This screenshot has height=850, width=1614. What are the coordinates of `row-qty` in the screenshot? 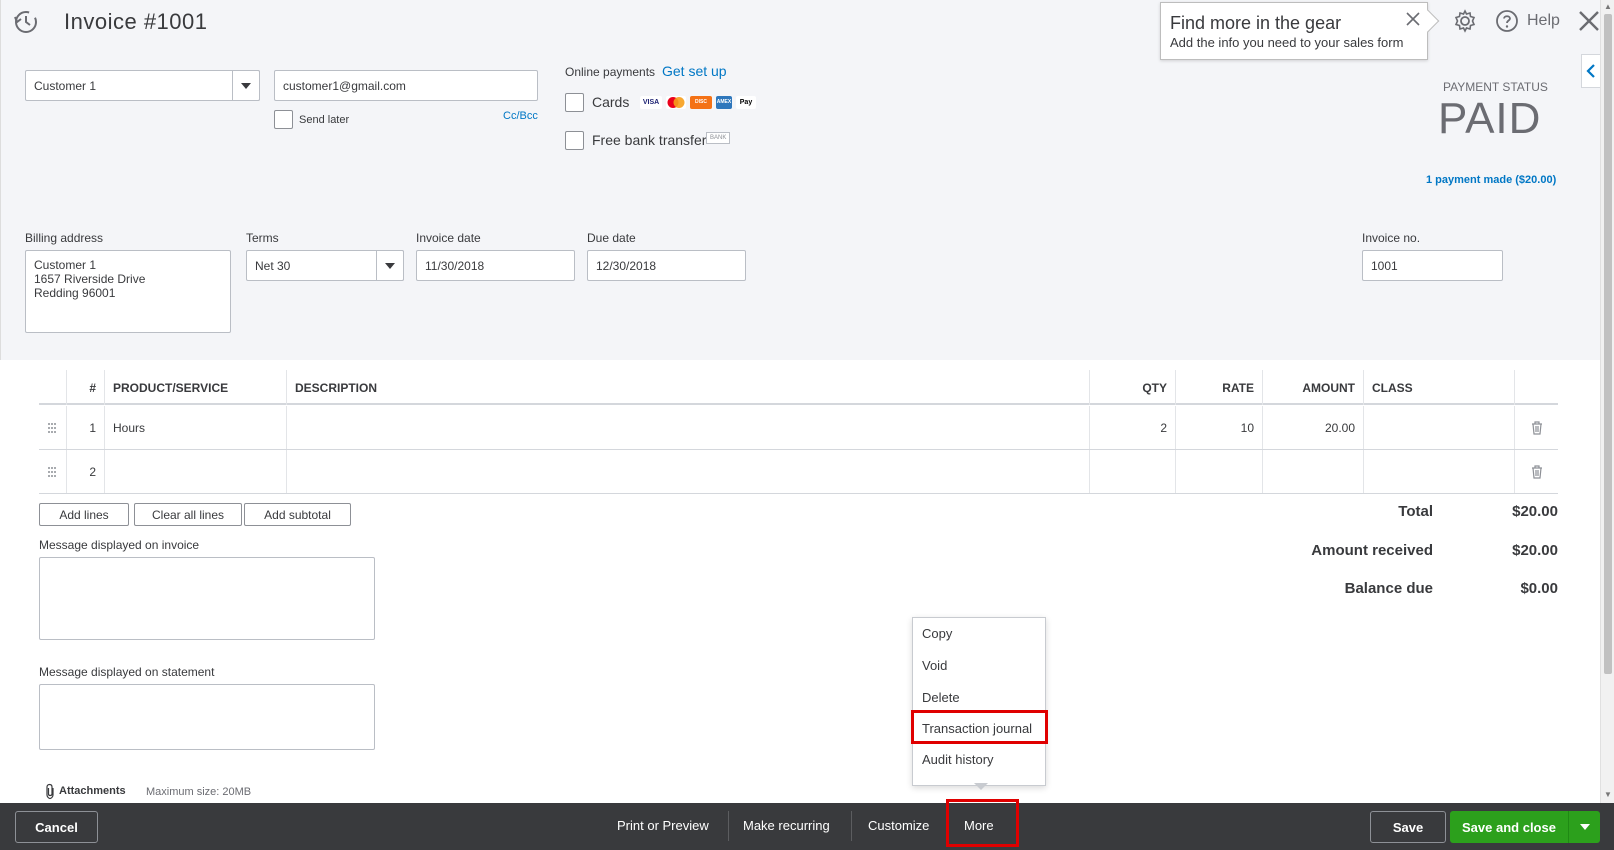 It's located at (1132, 471).